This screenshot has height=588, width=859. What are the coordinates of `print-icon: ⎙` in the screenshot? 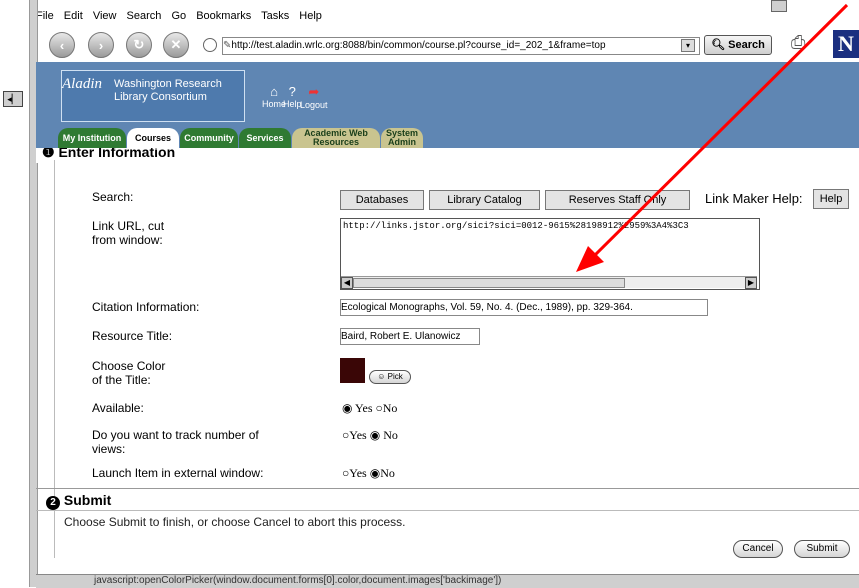 It's located at (806, 43).